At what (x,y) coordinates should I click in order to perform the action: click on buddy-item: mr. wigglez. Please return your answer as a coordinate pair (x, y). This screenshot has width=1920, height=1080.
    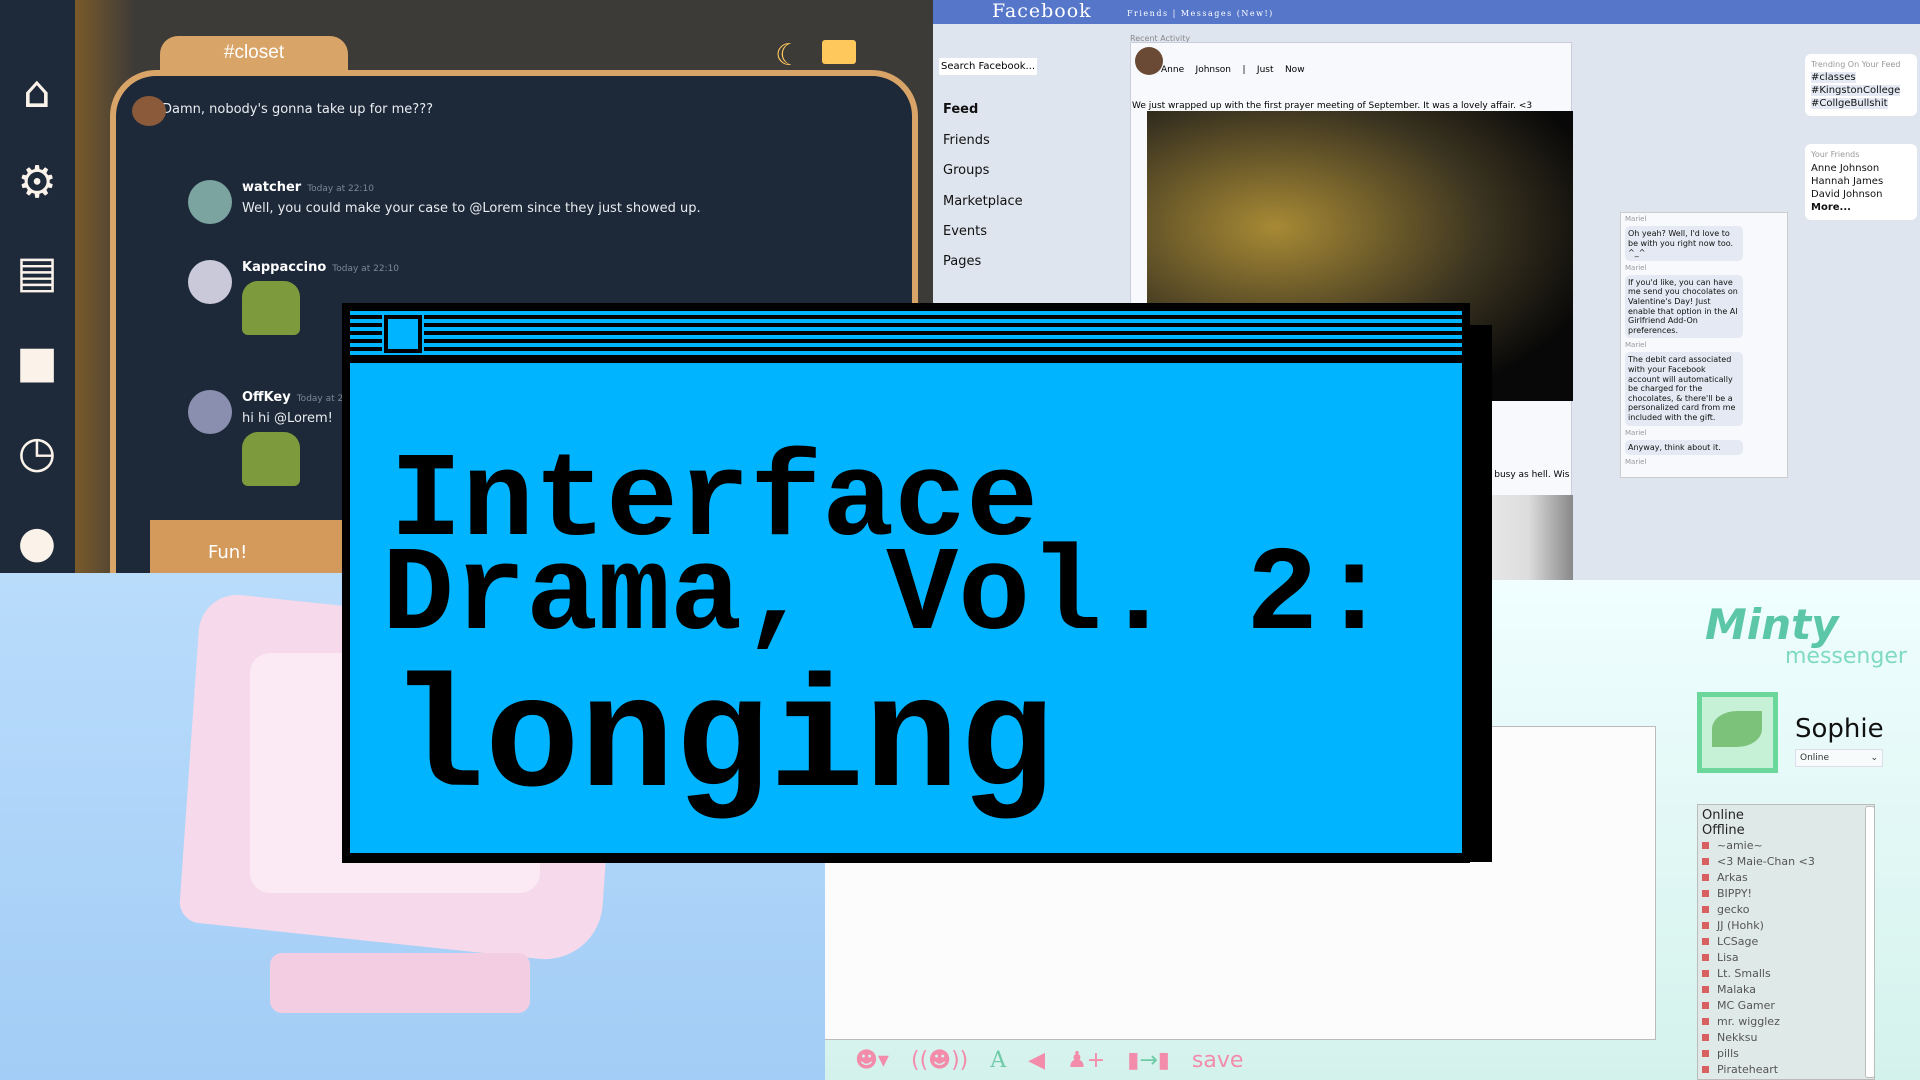
    Looking at the image, I should click on (1786, 1022).